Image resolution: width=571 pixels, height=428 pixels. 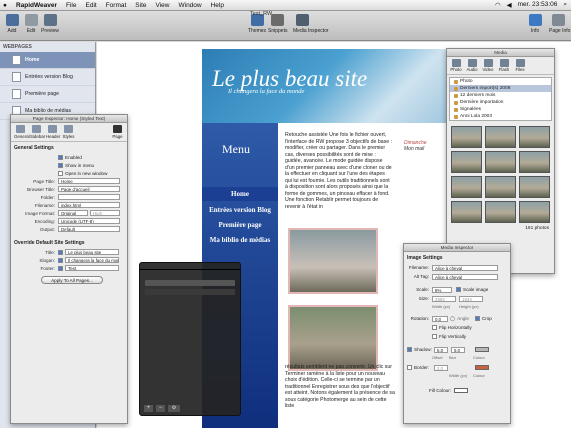 I want to click on height-field: 1944, so click(x=471, y=298).